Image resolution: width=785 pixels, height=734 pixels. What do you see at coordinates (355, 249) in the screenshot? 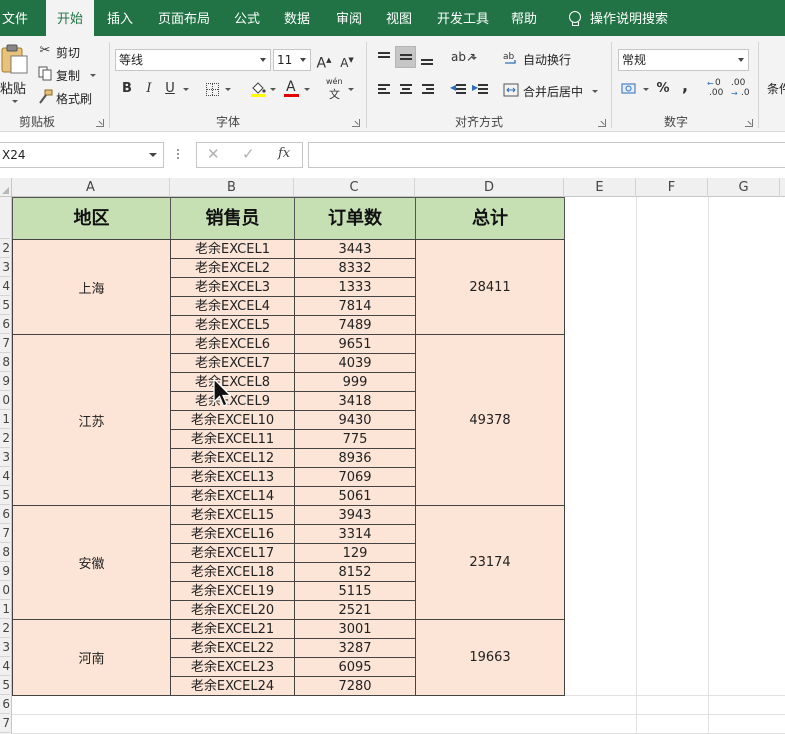
I see `orders-cell: 3443` at bounding box center [355, 249].